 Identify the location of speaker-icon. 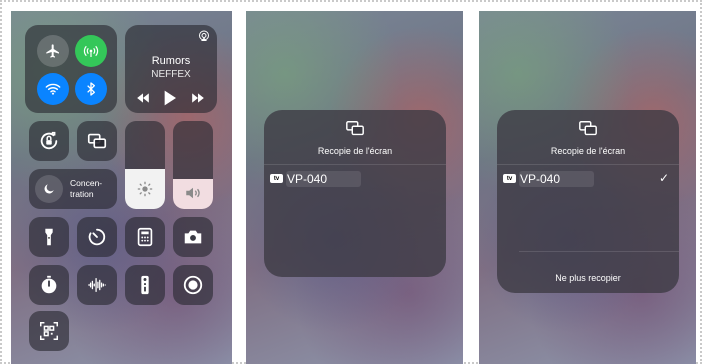
(193, 193).